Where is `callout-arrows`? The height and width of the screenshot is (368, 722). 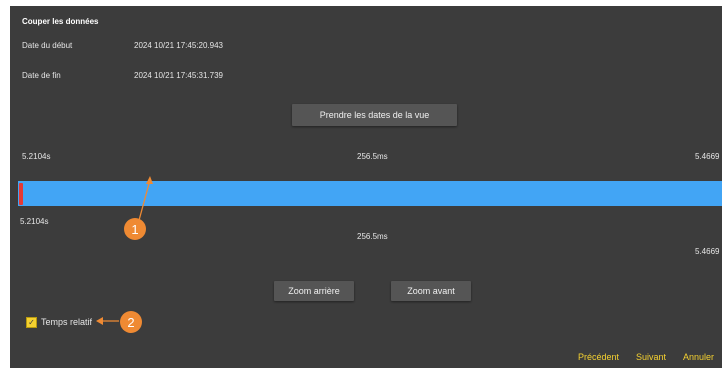 callout-arrows is located at coordinates (124, 250).